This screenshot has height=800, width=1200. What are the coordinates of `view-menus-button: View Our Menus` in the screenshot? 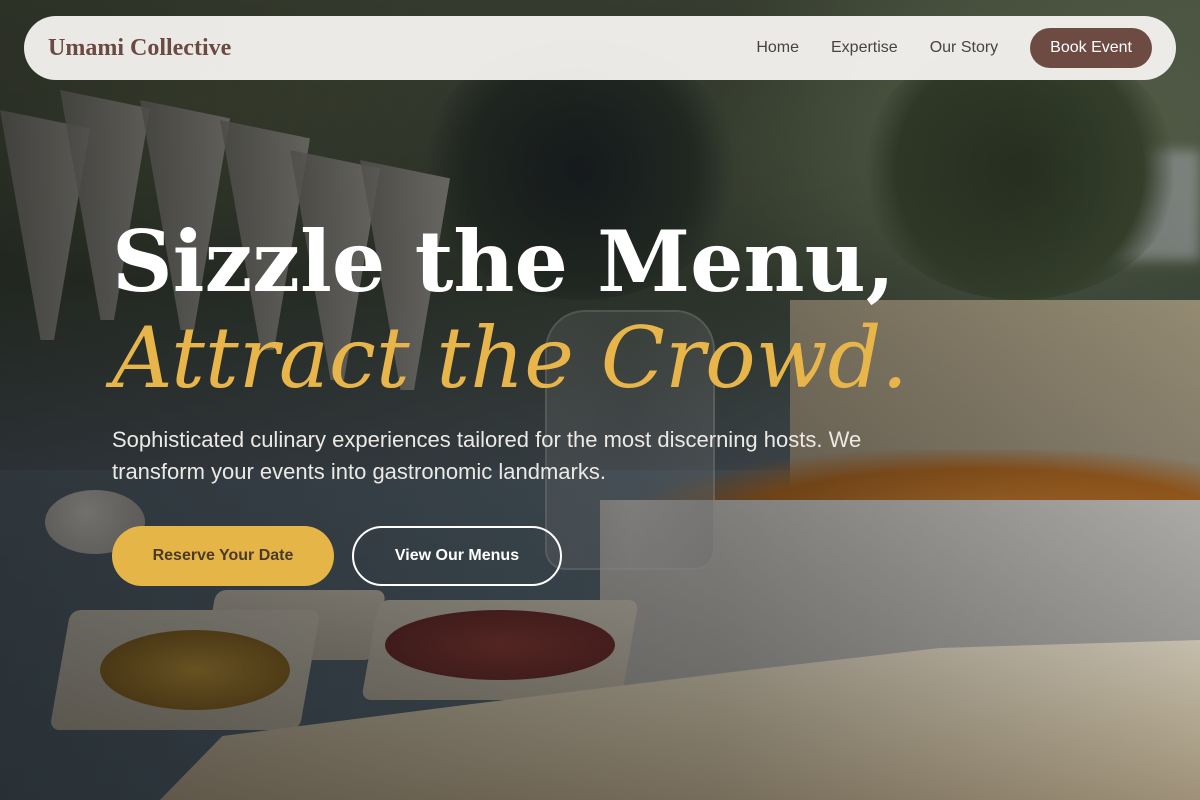 It's located at (457, 556).